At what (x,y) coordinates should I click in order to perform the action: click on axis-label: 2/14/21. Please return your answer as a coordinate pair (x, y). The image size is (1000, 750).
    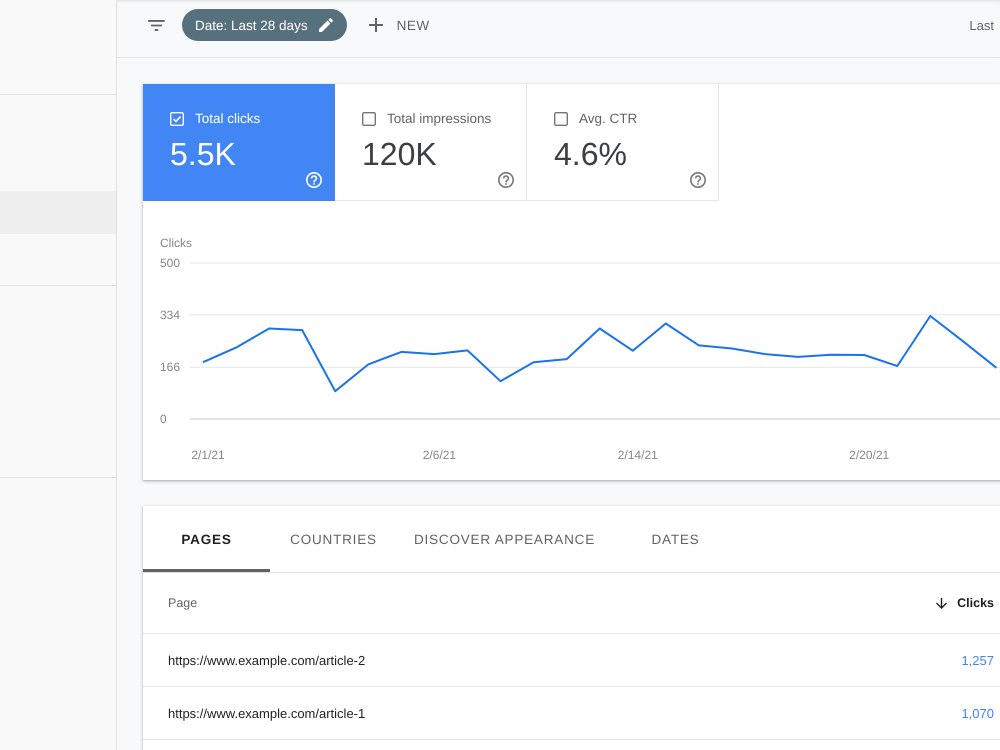
    Looking at the image, I should click on (638, 455).